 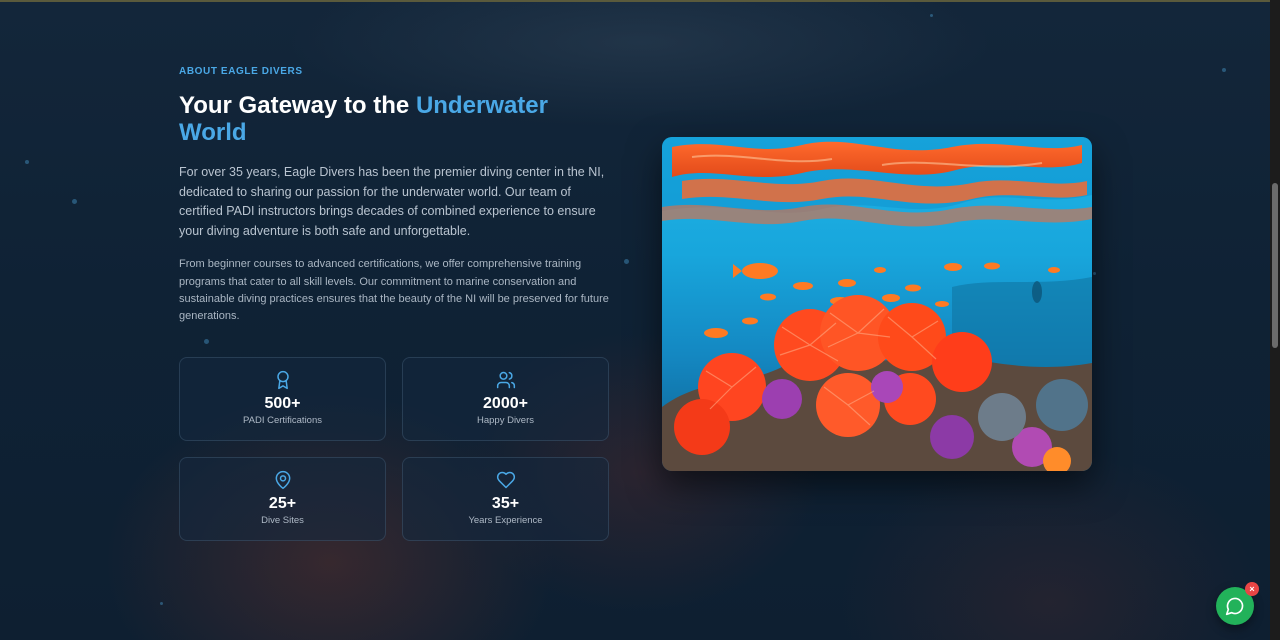 What do you see at coordinates (505, 520) in the screenshot?
I see `stat-label: Years Experience` at bounding box center [505, 520].